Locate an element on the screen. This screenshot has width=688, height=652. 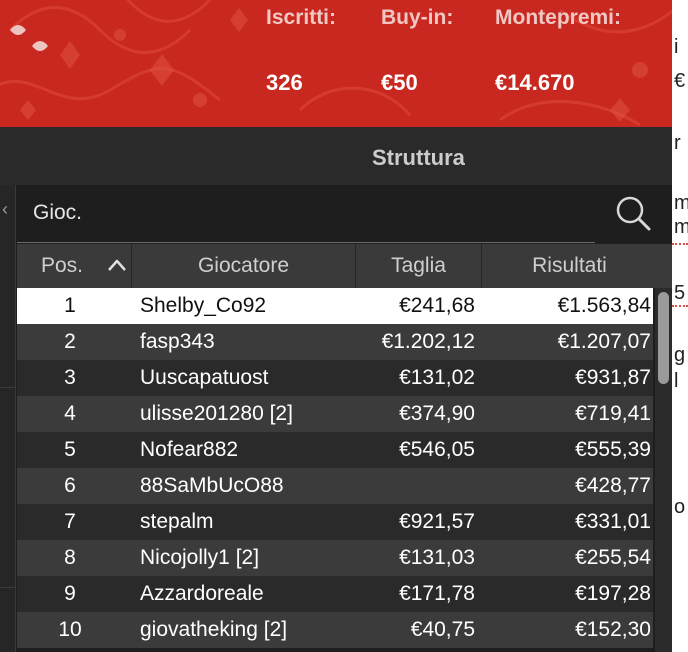
column-header-player: Giocatore is located at coordinates (243, 266).